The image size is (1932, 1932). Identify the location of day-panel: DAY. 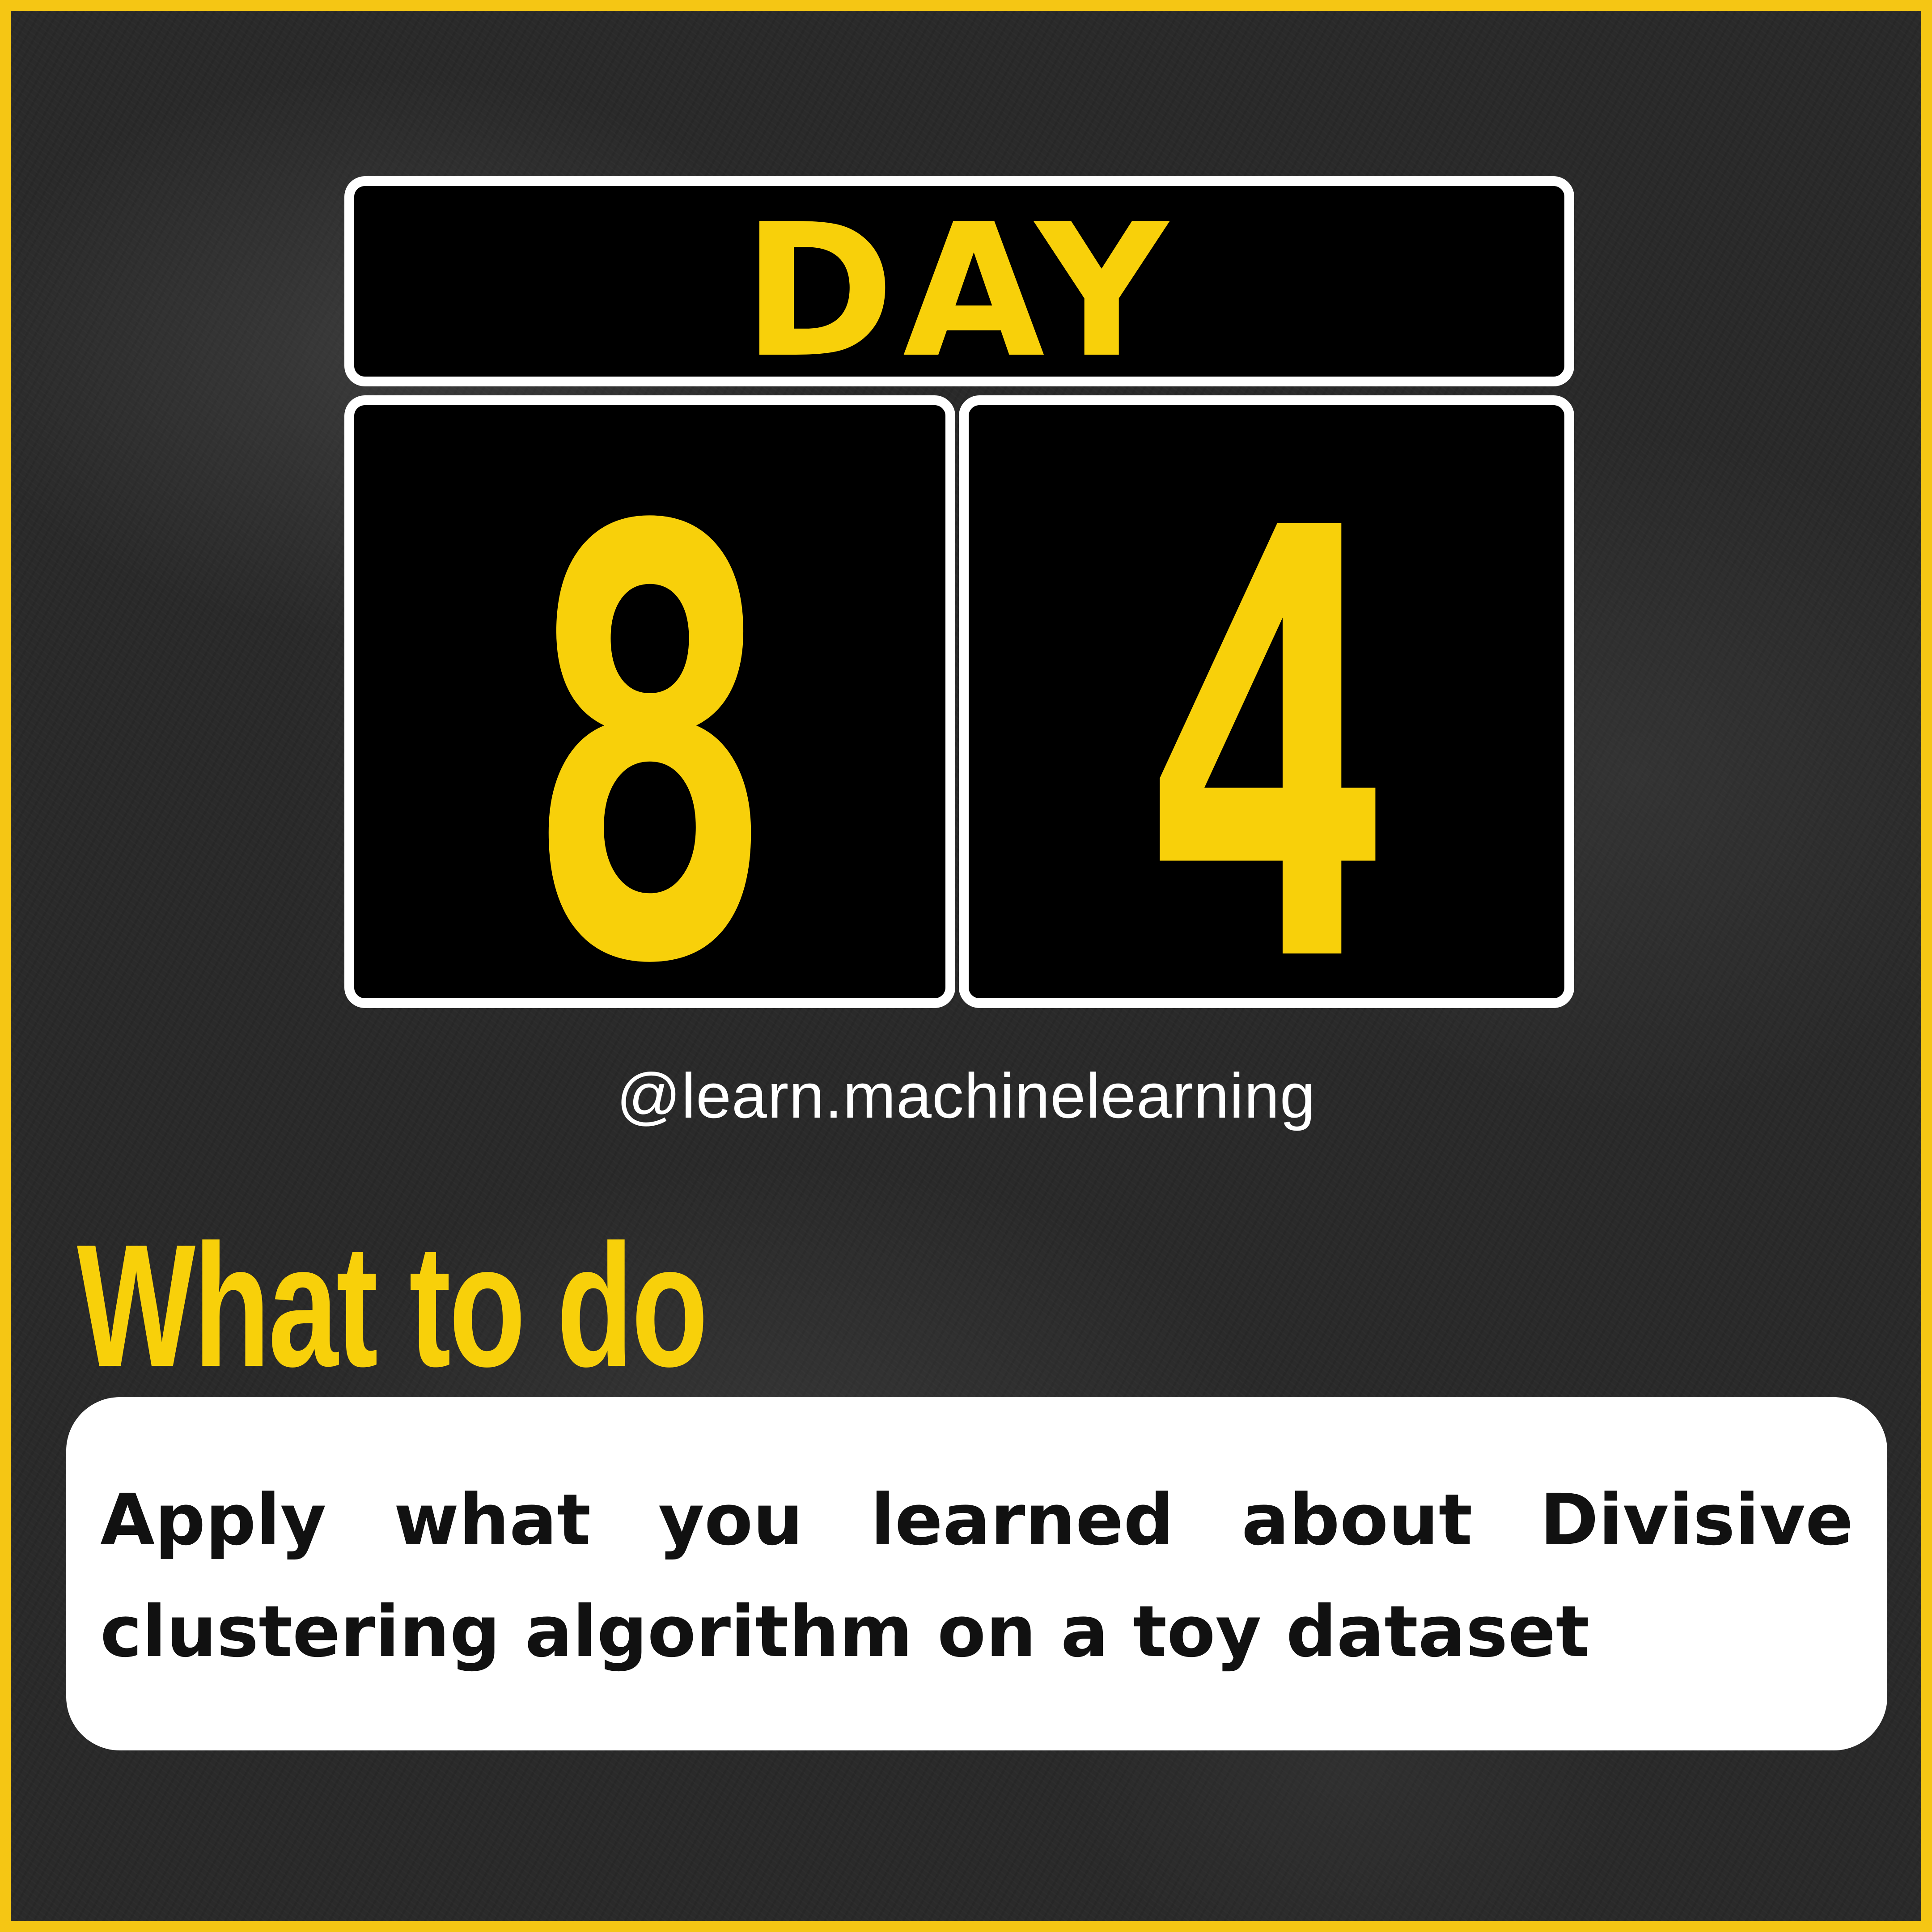
(959, 281).